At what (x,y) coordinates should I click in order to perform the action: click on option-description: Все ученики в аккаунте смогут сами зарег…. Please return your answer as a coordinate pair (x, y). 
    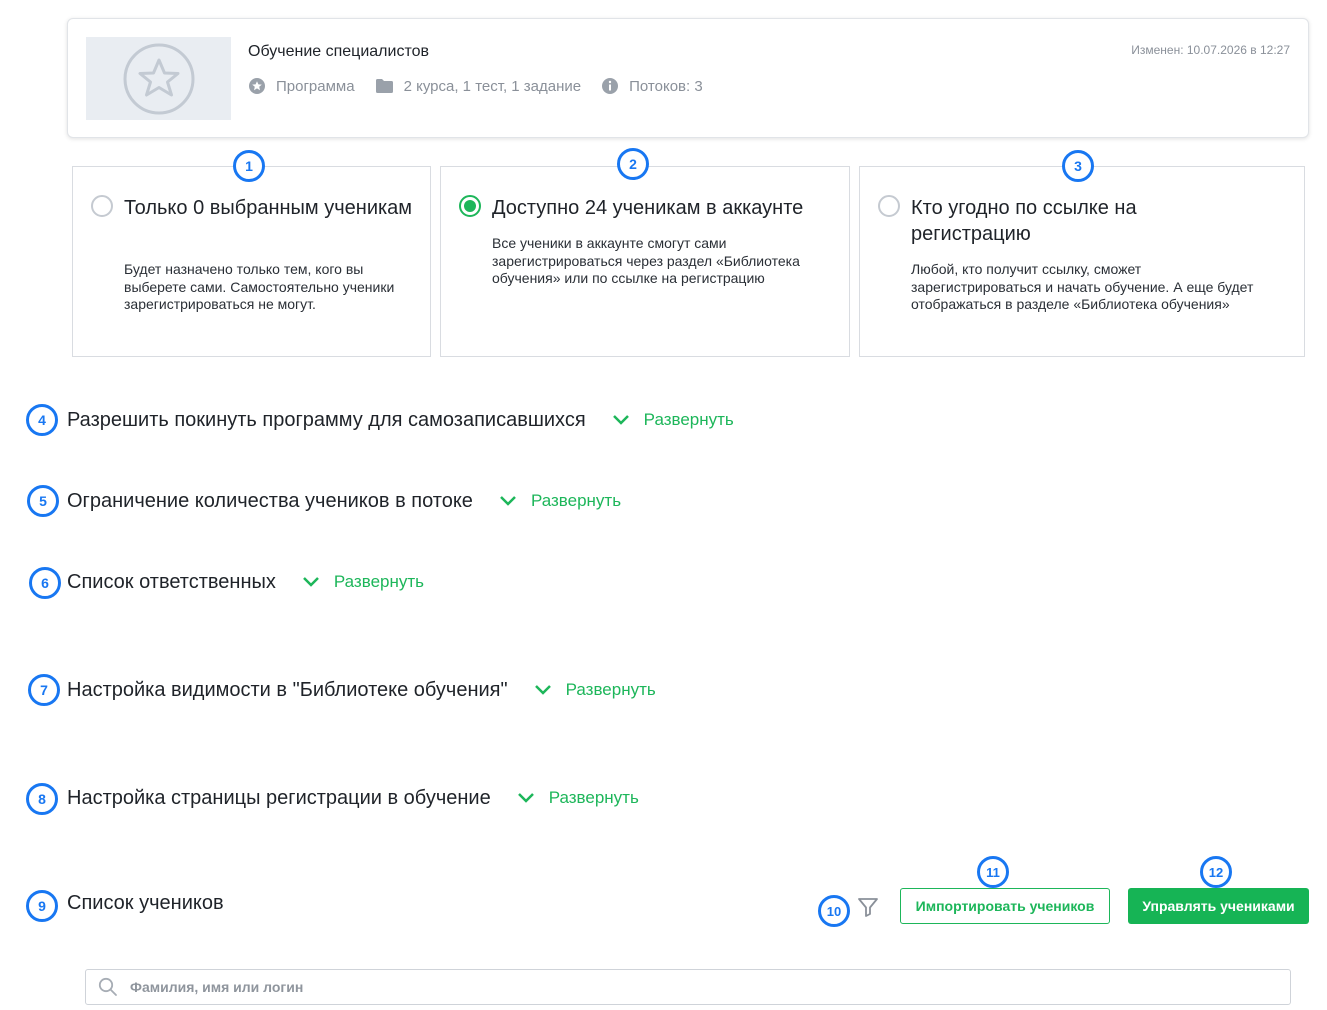
    Looking at the image, I should click on (646, 260).